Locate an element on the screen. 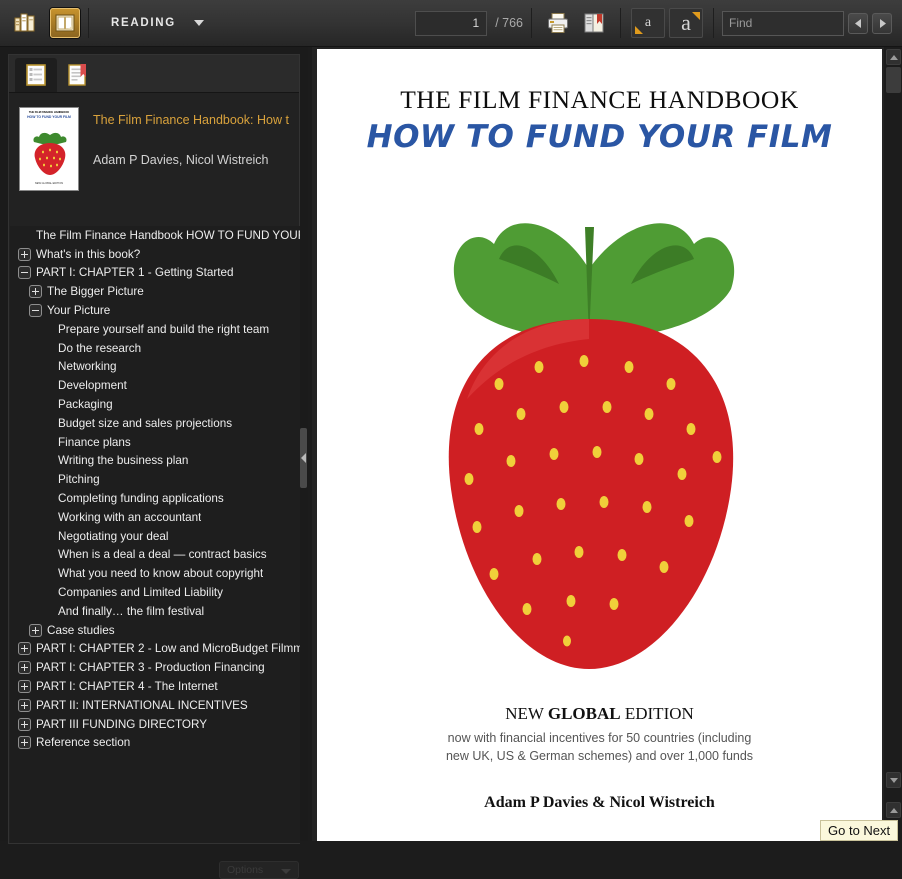 The image size is (902, 879). toc-item: Case studies is located at coordinates (155, 630).